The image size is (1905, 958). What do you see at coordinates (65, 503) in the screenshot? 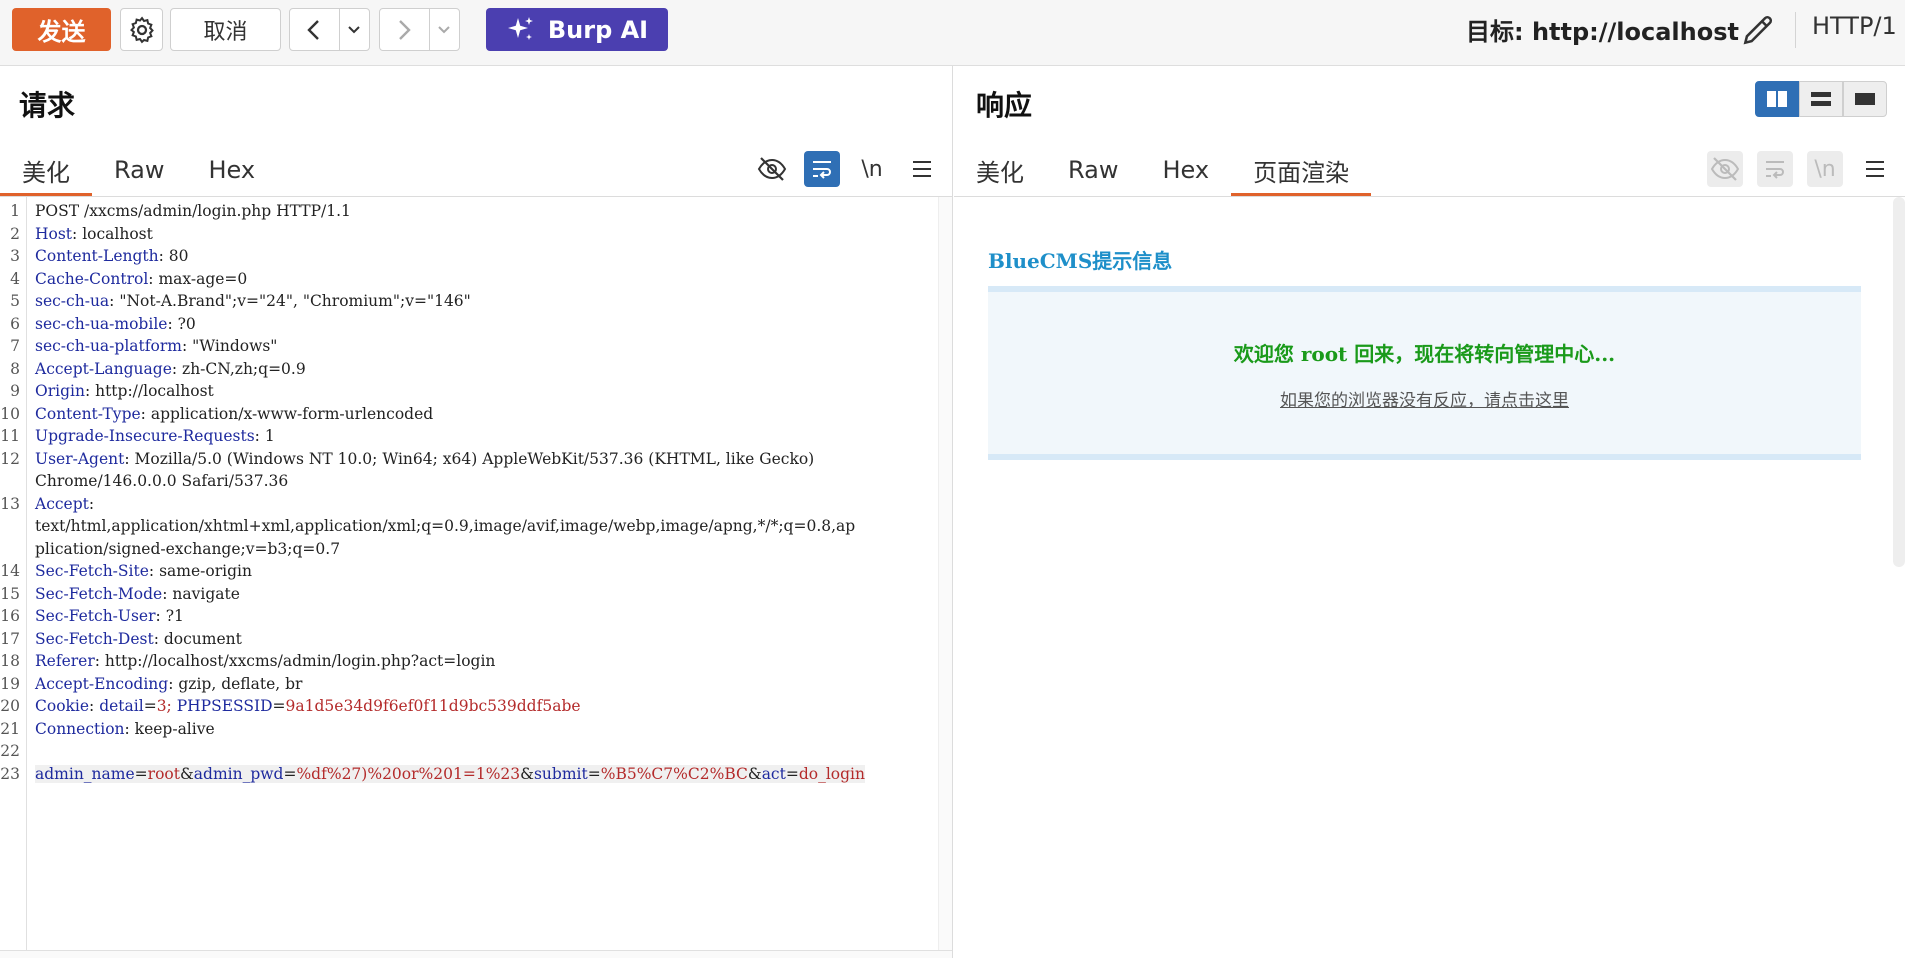
I see `code-text: Accept:` at bounding box center [65, 503].